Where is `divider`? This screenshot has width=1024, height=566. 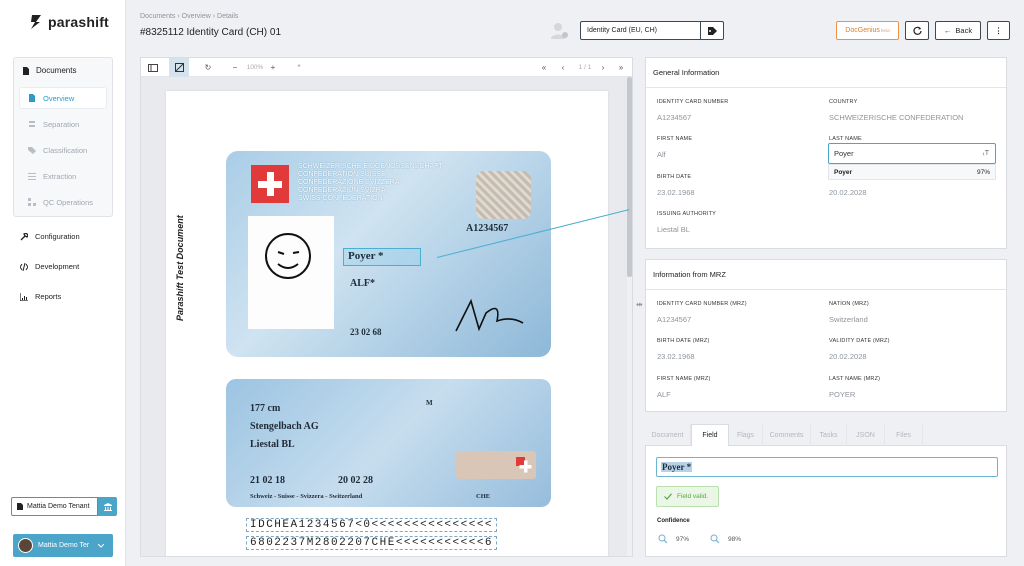 divider is located at coordinates (826, 87).